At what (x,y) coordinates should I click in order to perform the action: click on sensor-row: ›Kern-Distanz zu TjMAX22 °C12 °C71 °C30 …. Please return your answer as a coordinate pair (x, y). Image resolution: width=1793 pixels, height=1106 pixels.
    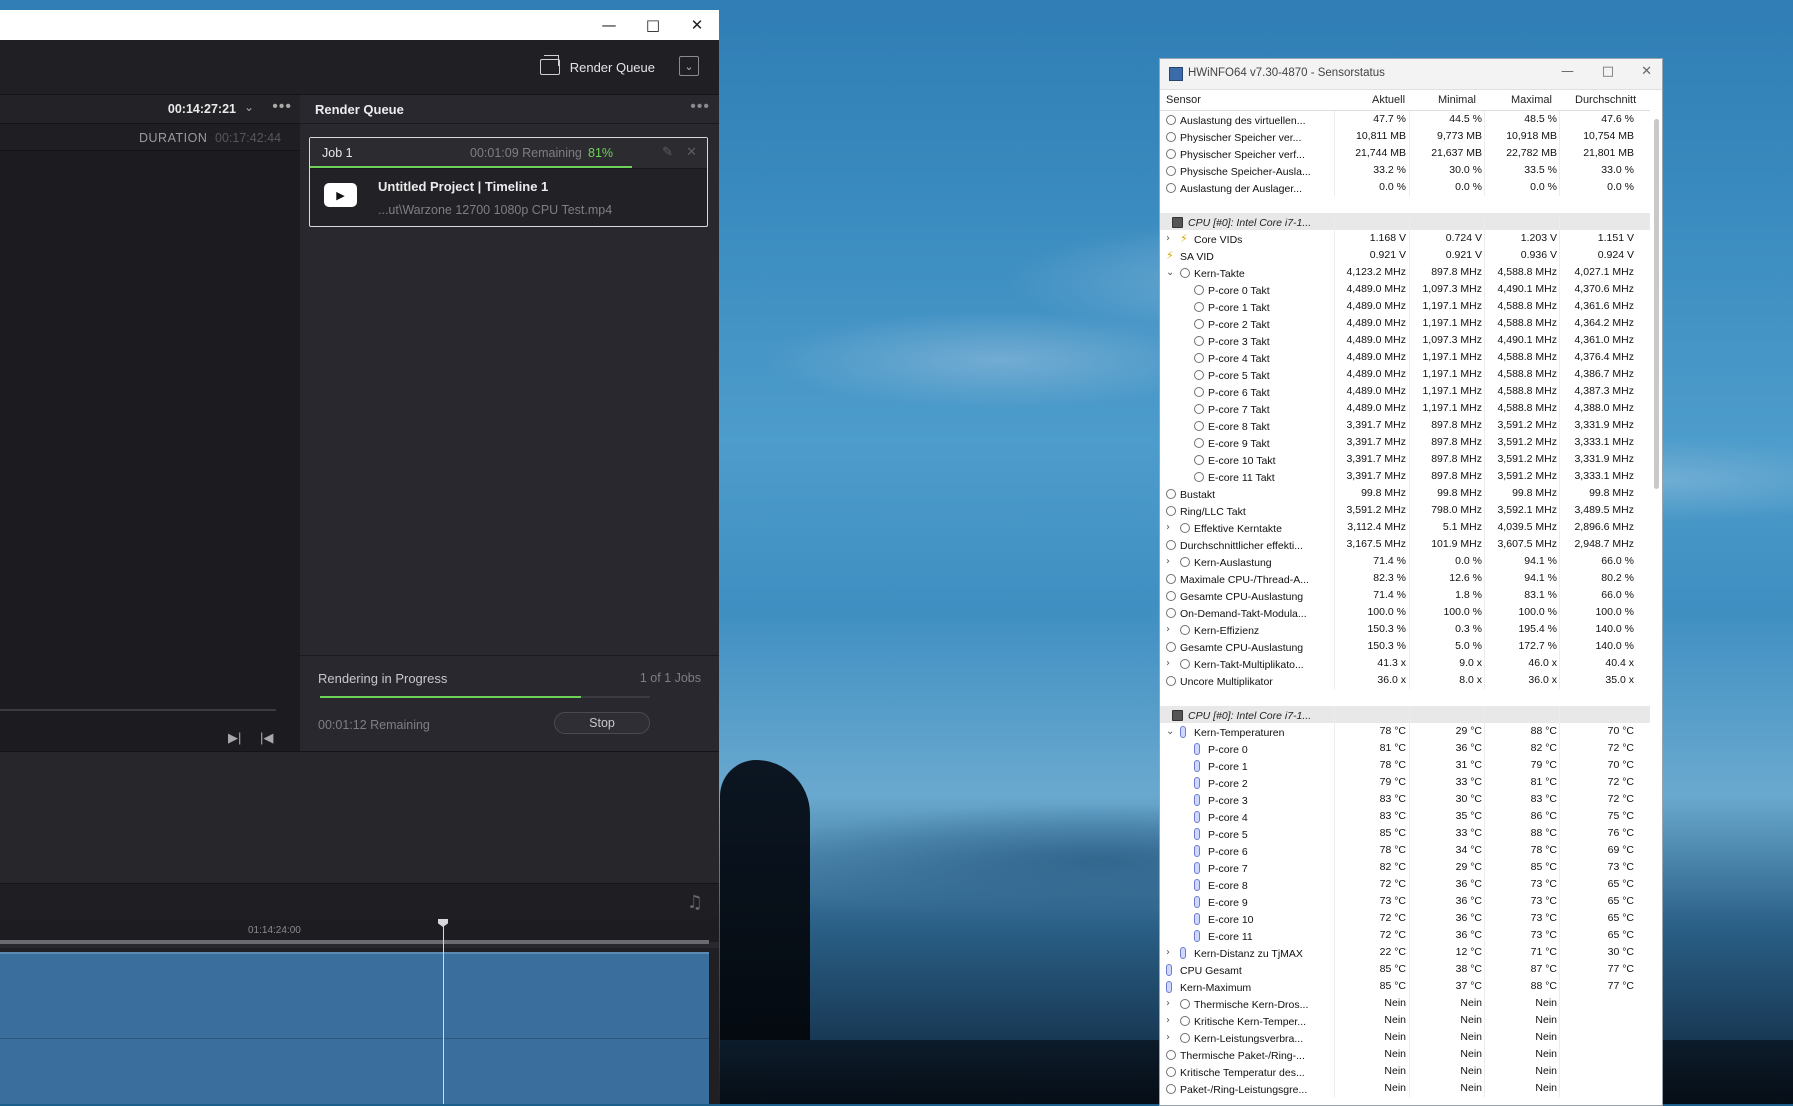
    Looking at the image, I should click on (1405, 952).